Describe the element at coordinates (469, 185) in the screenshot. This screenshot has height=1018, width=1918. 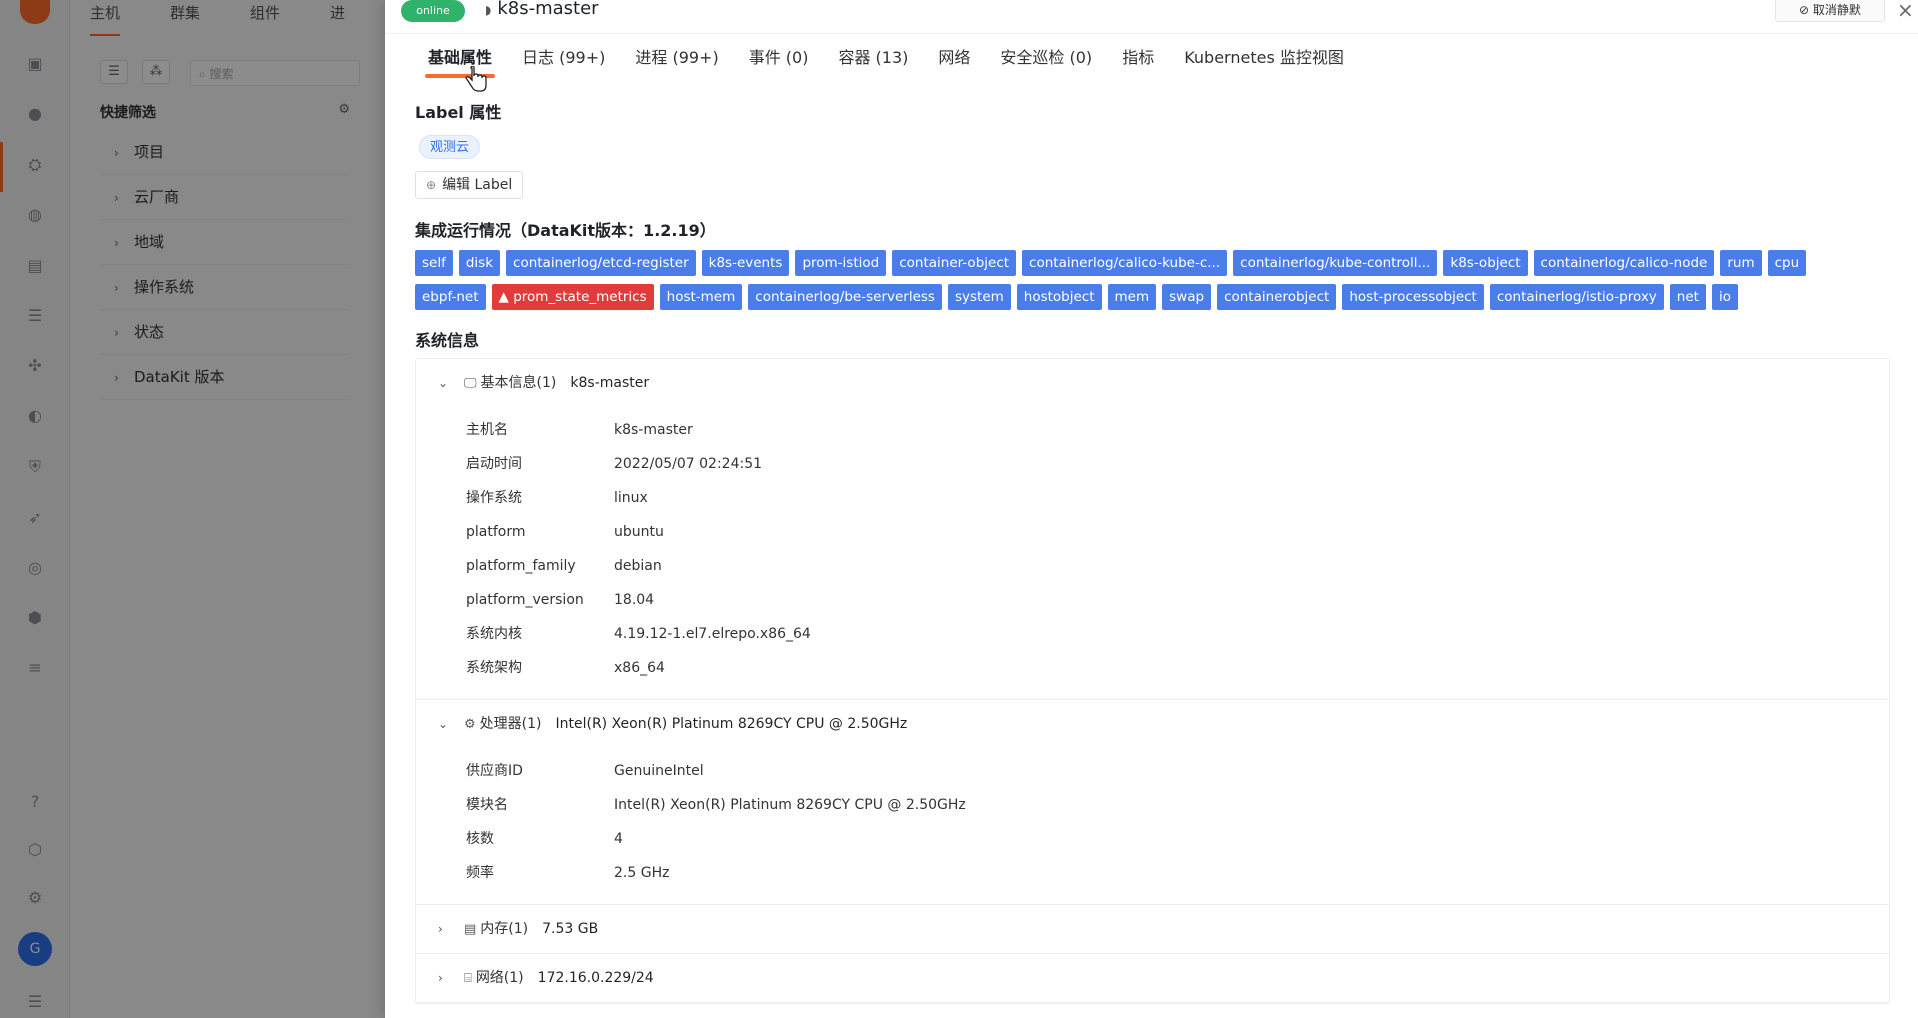
I see `edit-label-button: ⊕ 编辑 Label` at that location.